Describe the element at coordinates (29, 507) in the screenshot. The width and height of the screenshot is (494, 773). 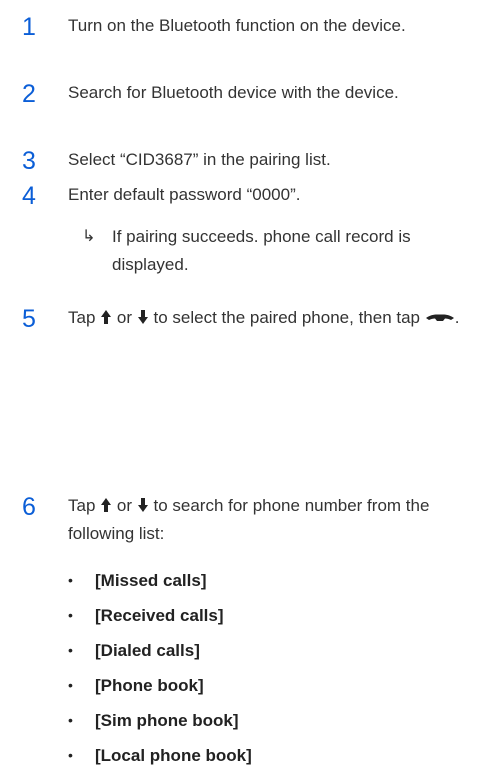
I see `step-number: 6` at that location.